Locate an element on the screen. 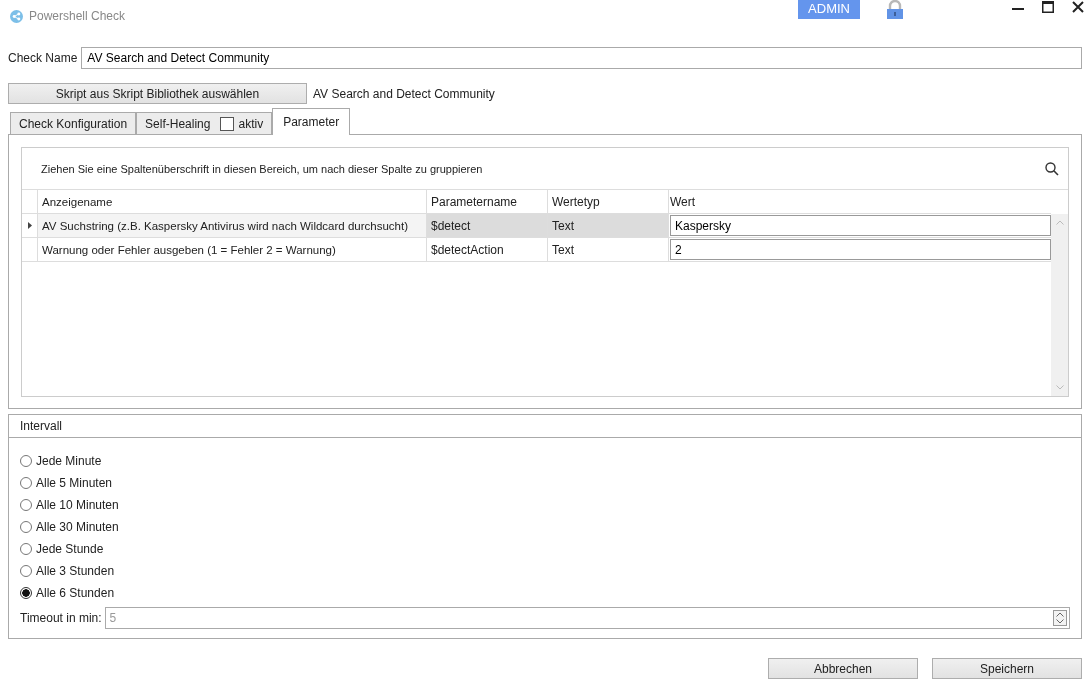 This screenshot has height=690, width=1090. table-cell: Warnung oder Fehler ausgeben (1 = Fehler 2 = Warnung) is located at coordinates (232, 249).